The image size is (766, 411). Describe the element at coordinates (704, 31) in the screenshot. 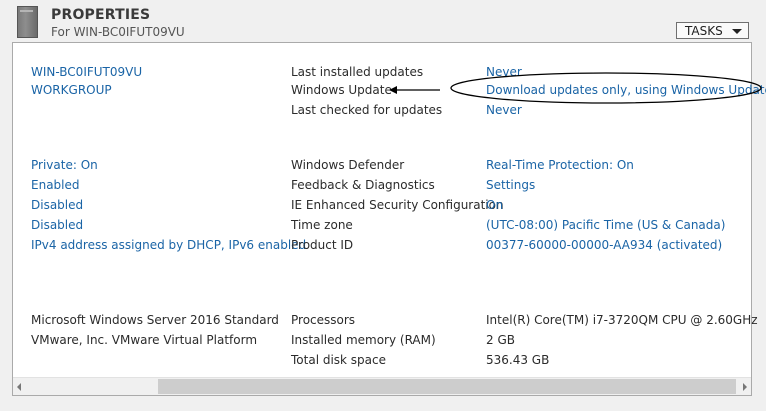

I see `tasks-label: TASKS` at that location.